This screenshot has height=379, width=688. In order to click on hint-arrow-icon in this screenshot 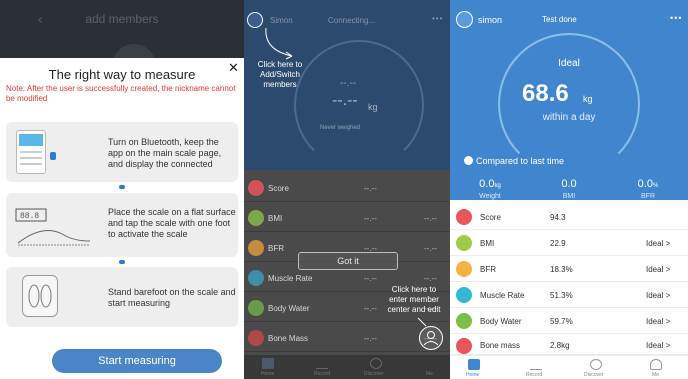, I will do `click(279, 43)`.